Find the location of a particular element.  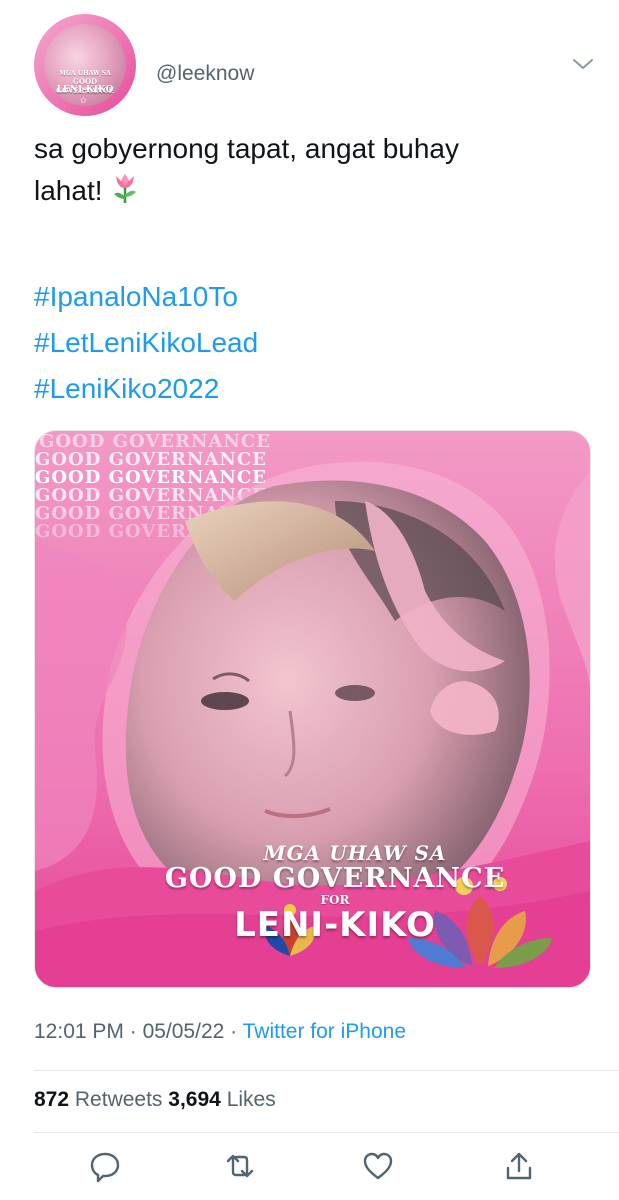

retweets-stat: 872 Retweets is located at coordinates (98, 1099).